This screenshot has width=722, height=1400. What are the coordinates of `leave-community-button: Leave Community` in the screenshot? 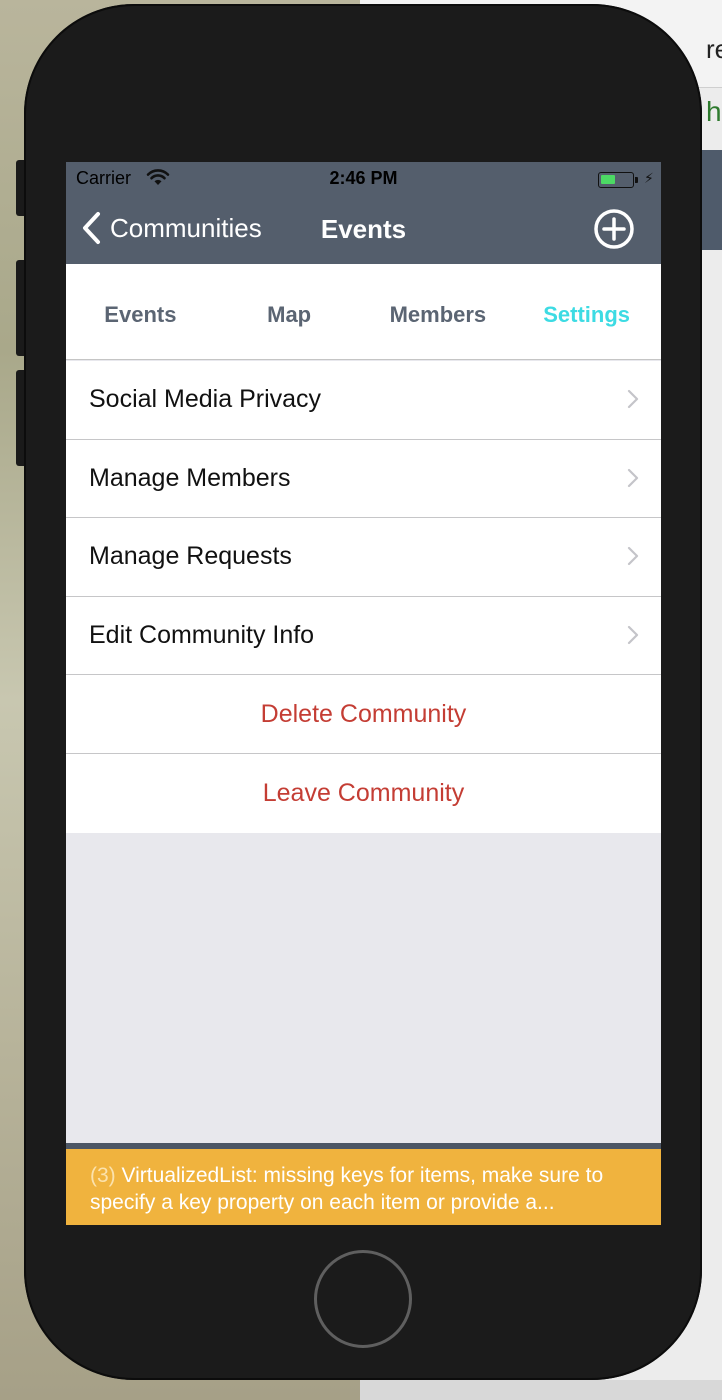 It's located at (363, 793).